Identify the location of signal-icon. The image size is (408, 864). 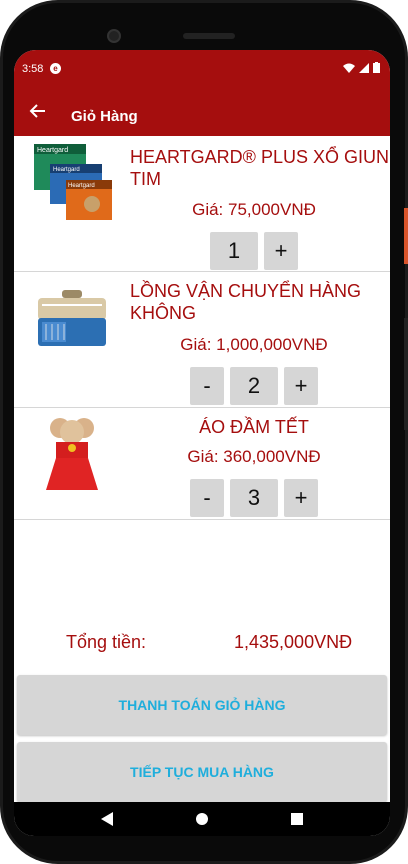
(364, 67).